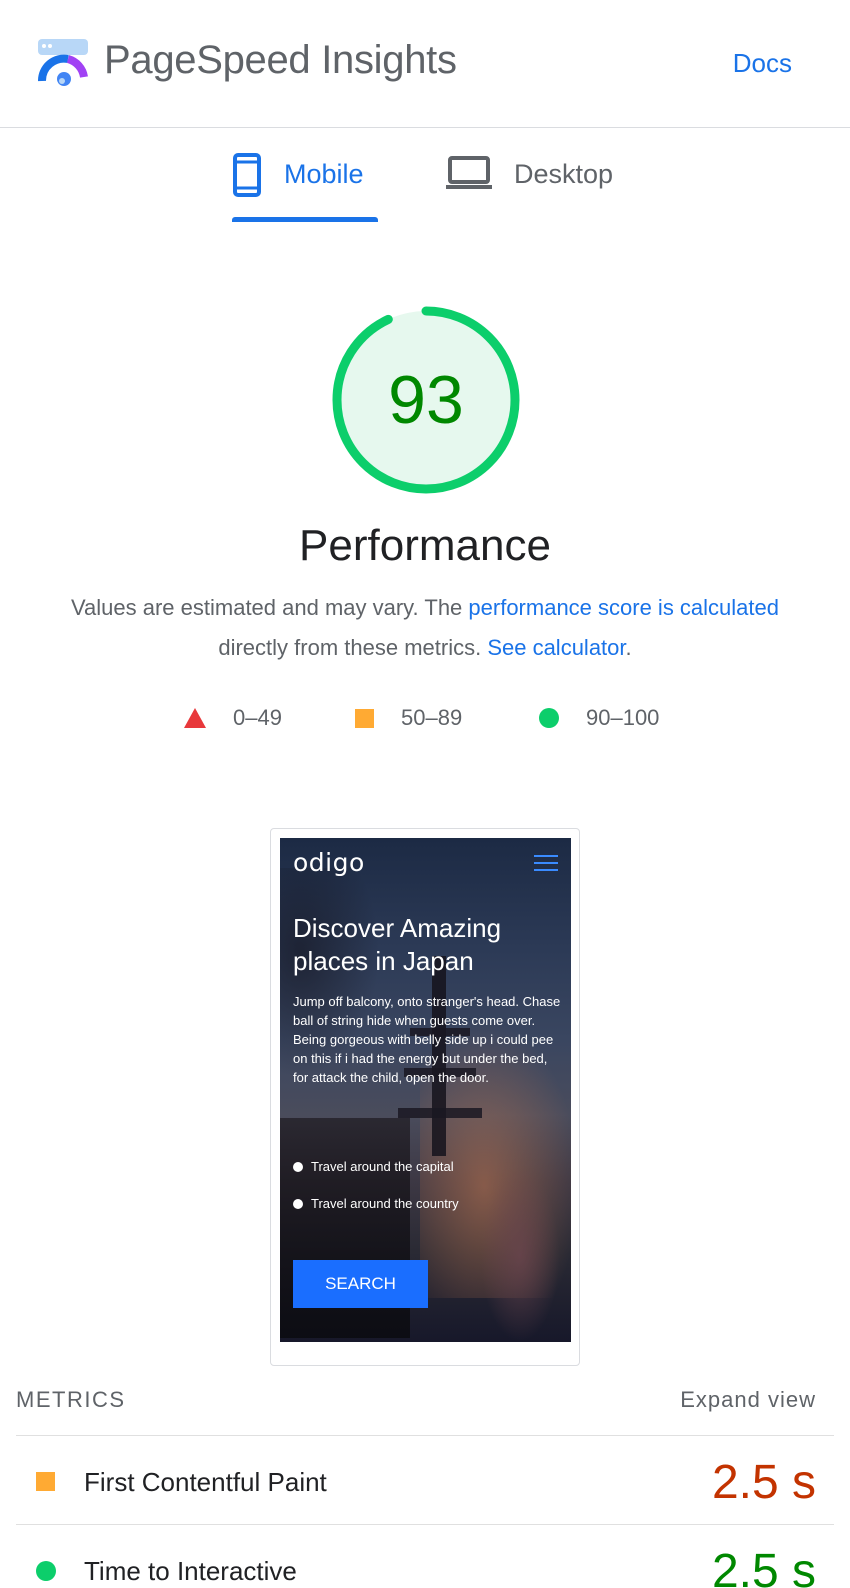 The height and width of the screenshot is (1588, 850). I want to click on hamburger-menu-icon, so click(546, 863).